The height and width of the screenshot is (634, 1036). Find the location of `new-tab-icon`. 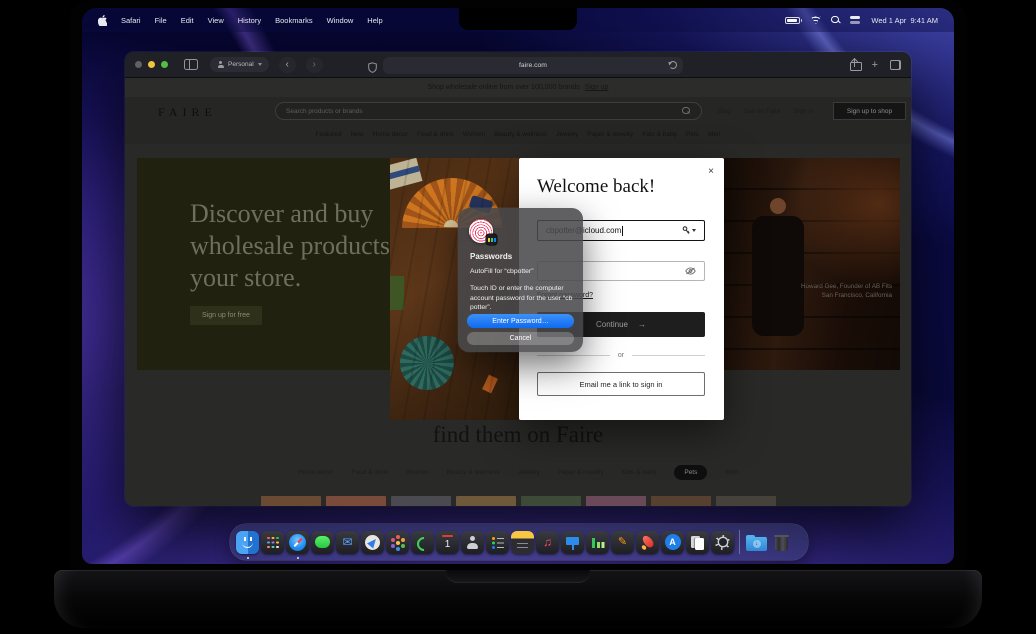

new-tab-icon is located at coordinates (875, 65).